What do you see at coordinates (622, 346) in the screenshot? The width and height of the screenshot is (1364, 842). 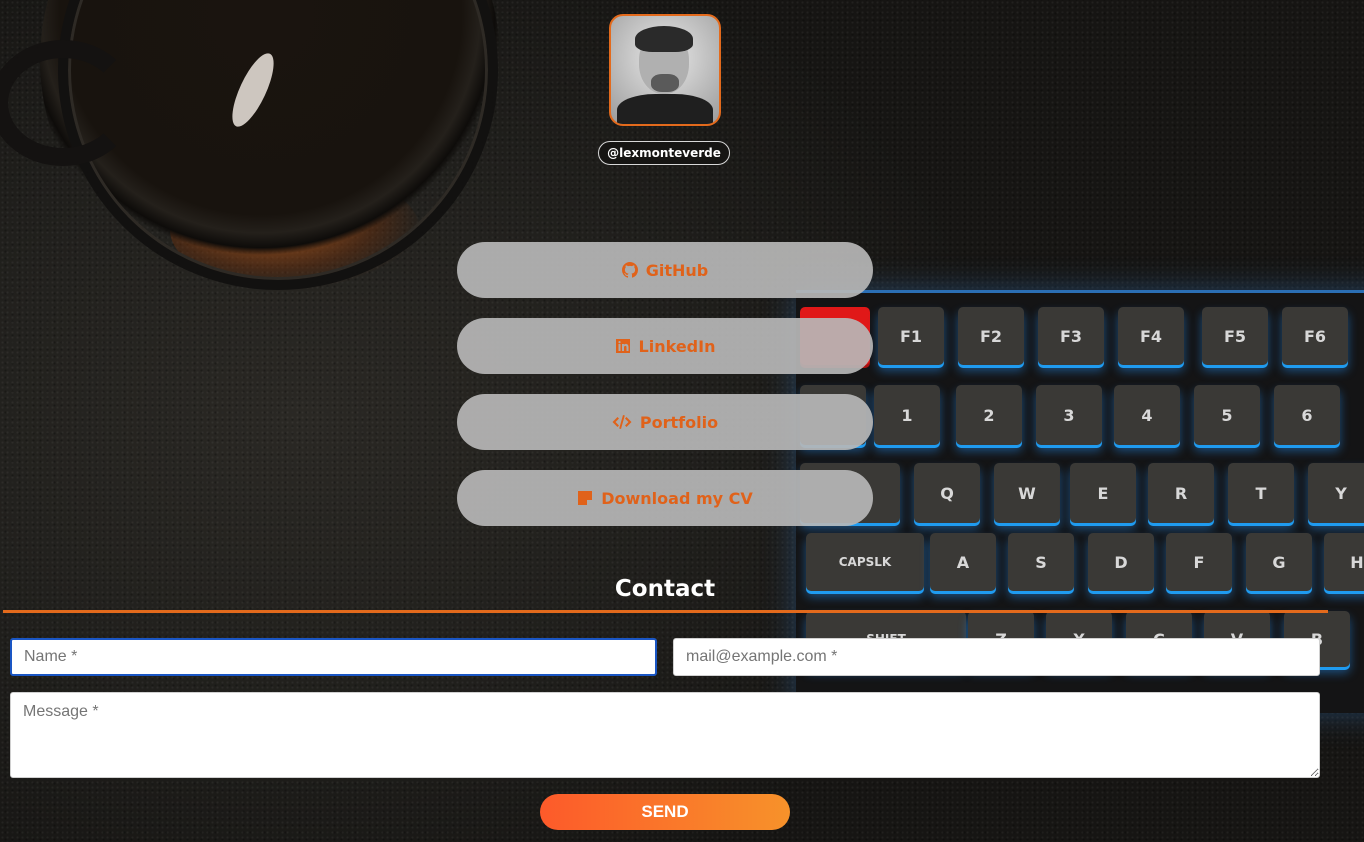 I see `linkedin-icon` at bounding box center [622, 346].